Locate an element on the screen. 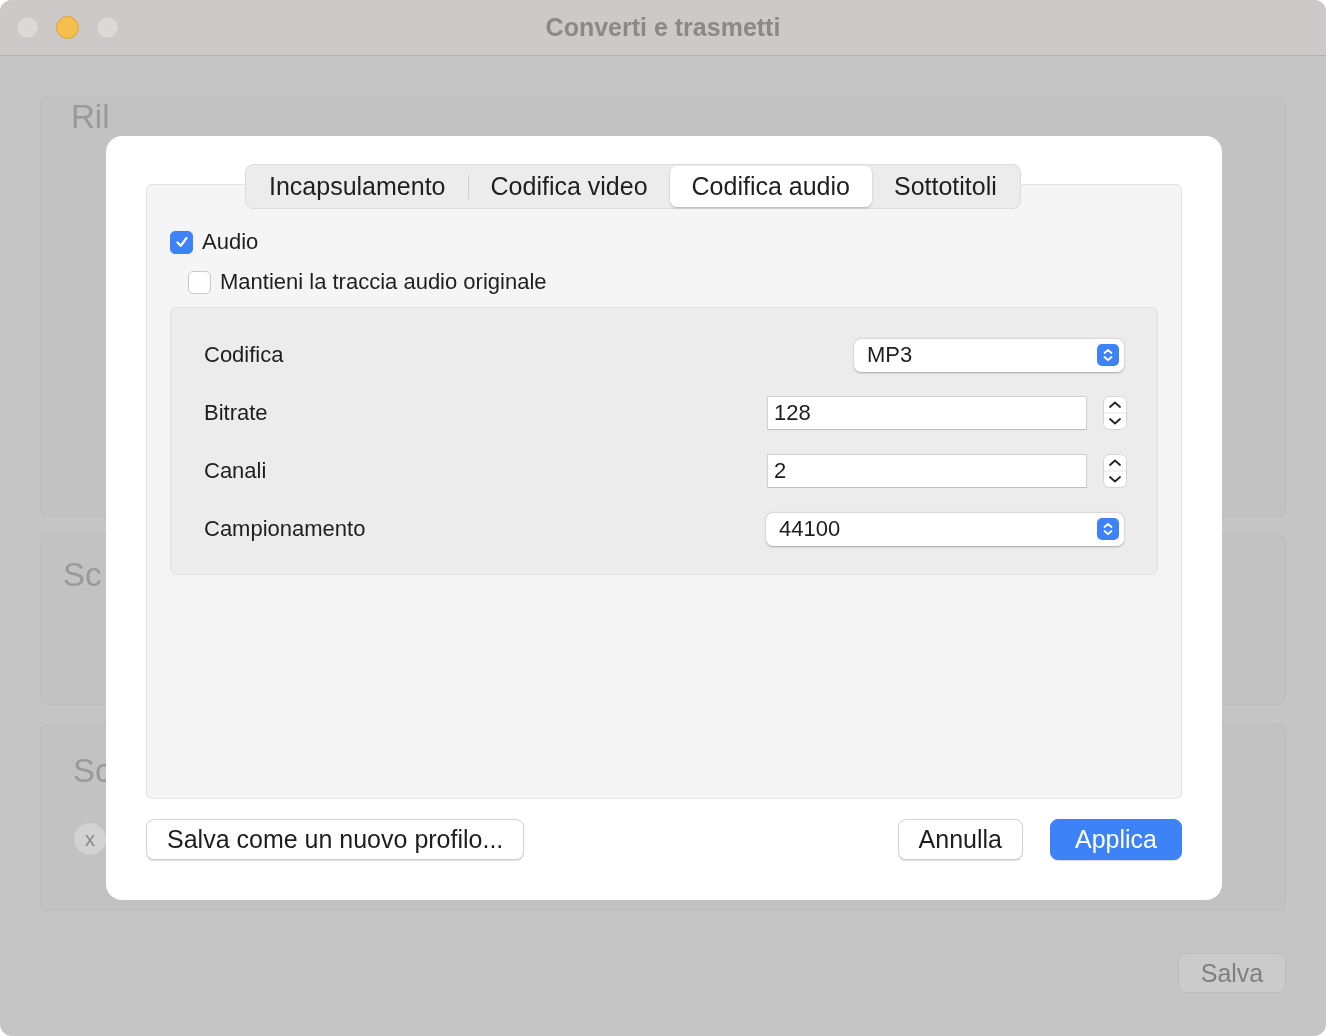  input-field: 128 is located at coordinates (927, 413).